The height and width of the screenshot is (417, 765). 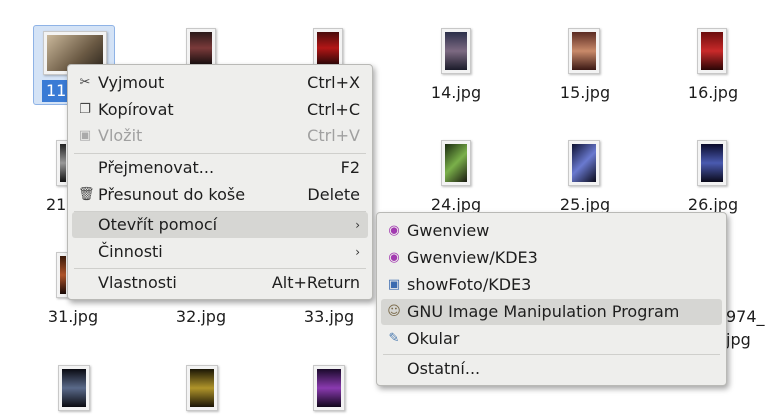 I want to click on menu-item-open-with: Otevřít pomocí ›, so click(x=220, y=225).